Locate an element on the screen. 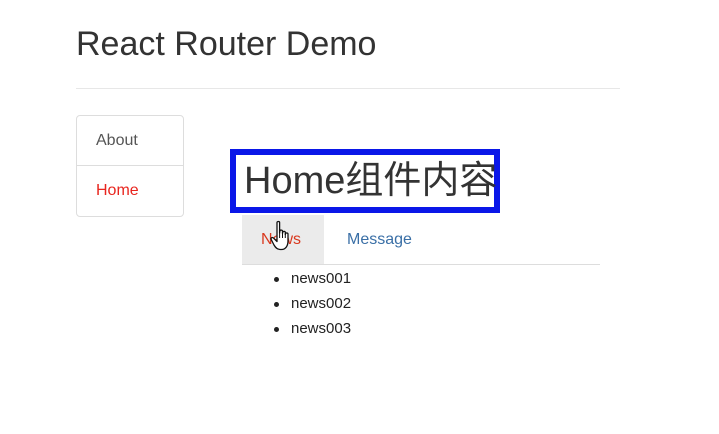  news-list: news001 news002 news003 is located at coordinates (311, 303).